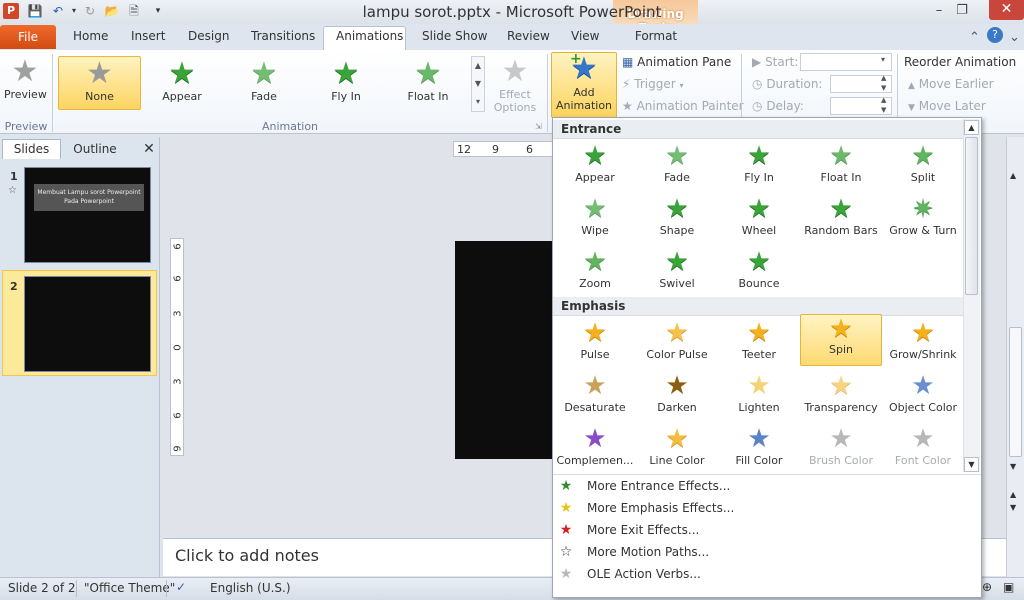 This screenshot has height=600, width=1024. What do you see at coordinates (264, 81) in the screenshot?
I see `animation-fade-button: ★ Fade` at bounding box center [264, 81].